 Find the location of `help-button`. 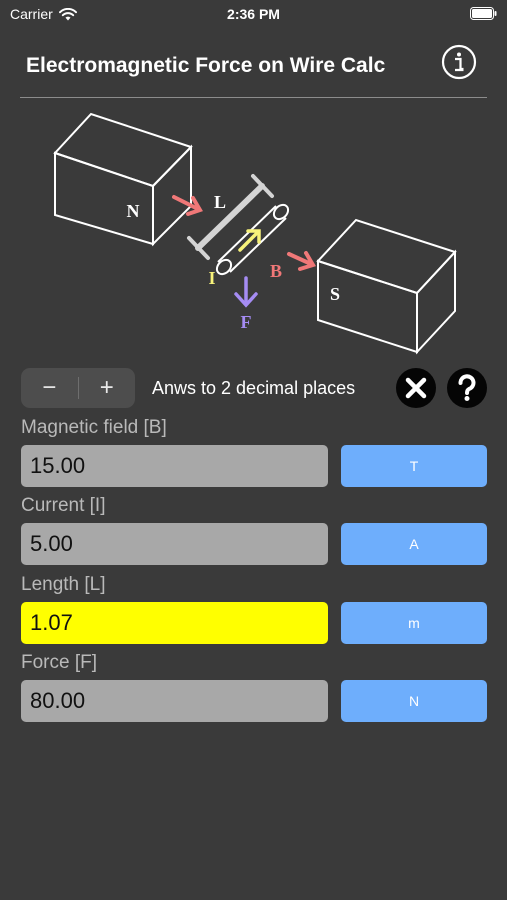

help-button is located at coordinates (467, 388).